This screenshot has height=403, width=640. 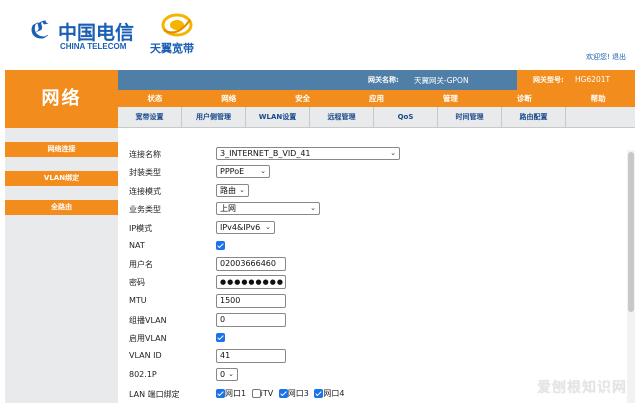 What do you see at coordinates (141, 264) in the screenshot?
I see `username-label: 用户名` at bounding box center [141, 264].